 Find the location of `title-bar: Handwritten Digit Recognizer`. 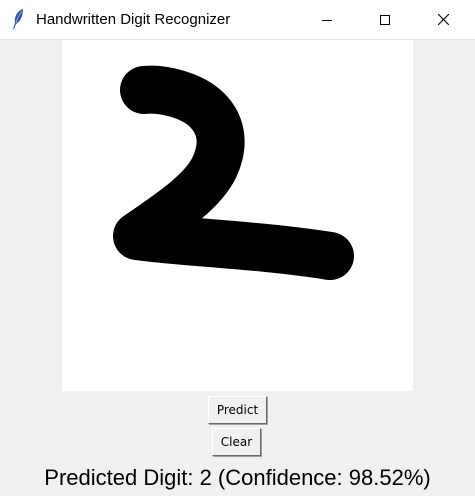

title-bar: Handwritten Digit Recognizer is located at coordinates (237, 20).